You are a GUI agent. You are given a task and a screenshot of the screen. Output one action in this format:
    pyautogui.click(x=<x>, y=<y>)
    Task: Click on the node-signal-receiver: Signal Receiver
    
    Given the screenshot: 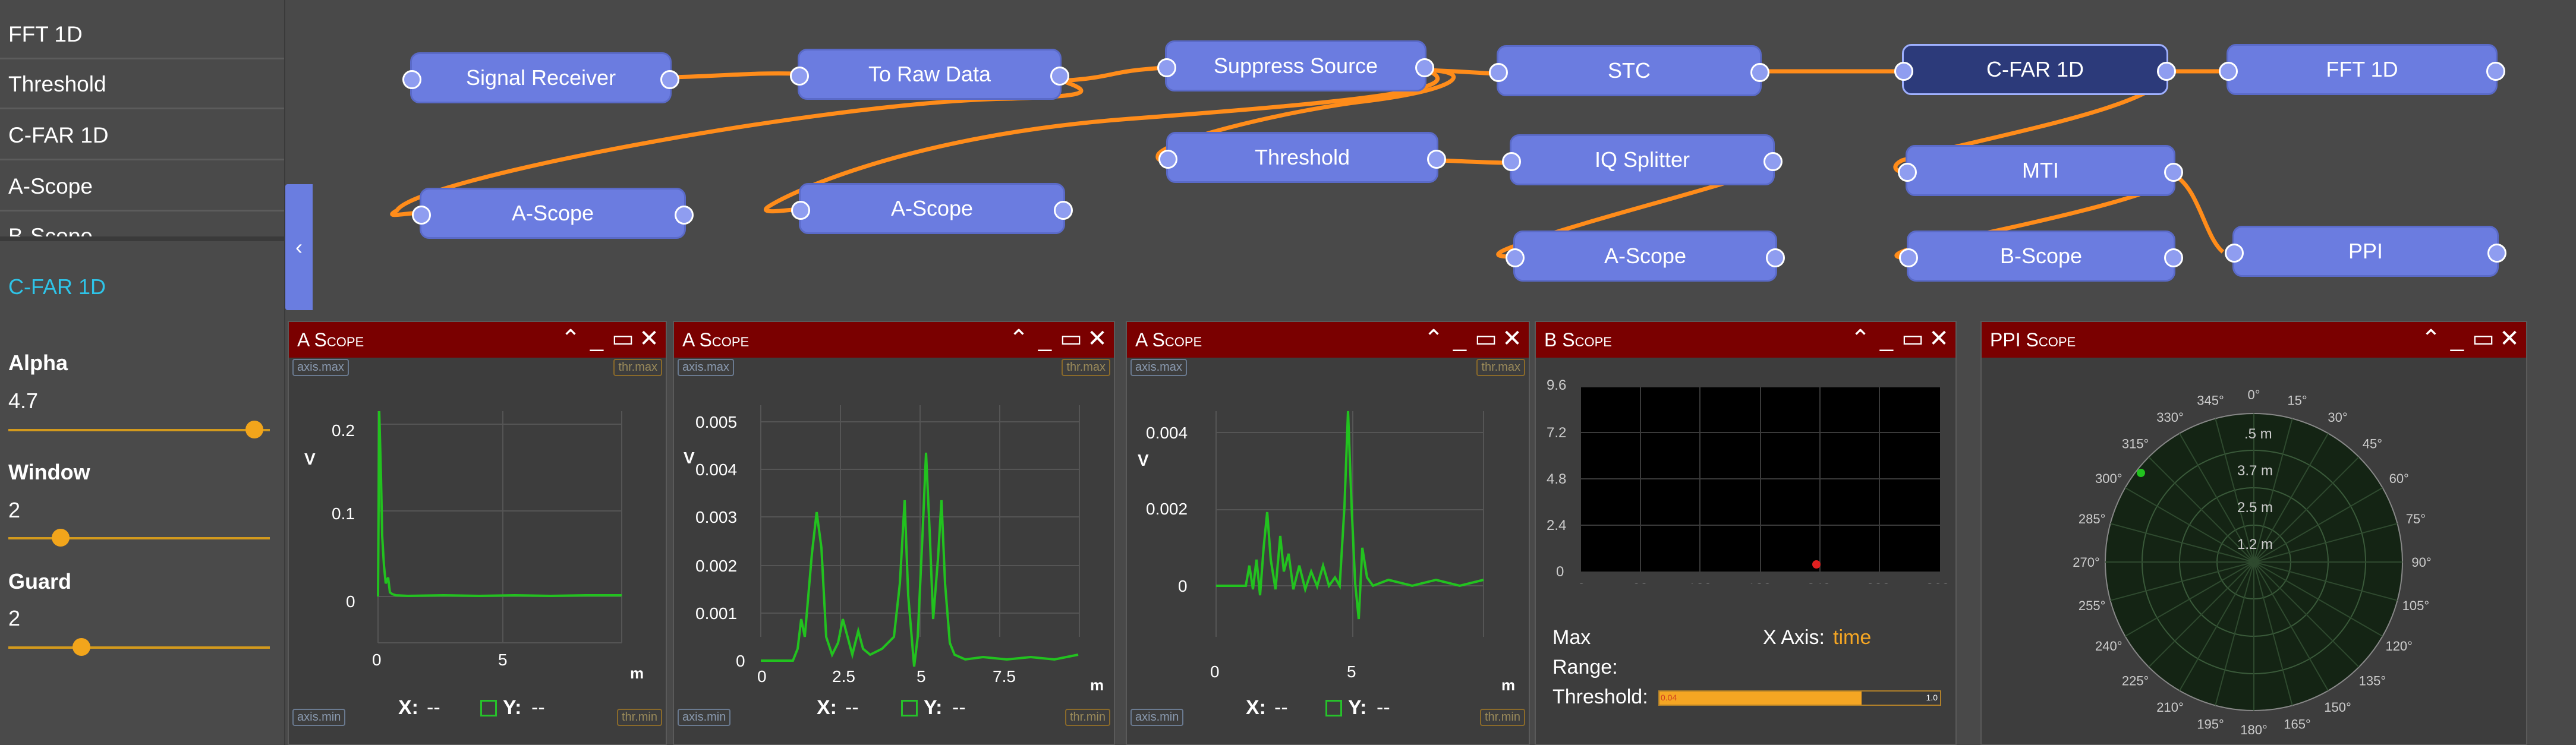 What is the action you would take?
    pyautogui.click(x=540, y=77)
    